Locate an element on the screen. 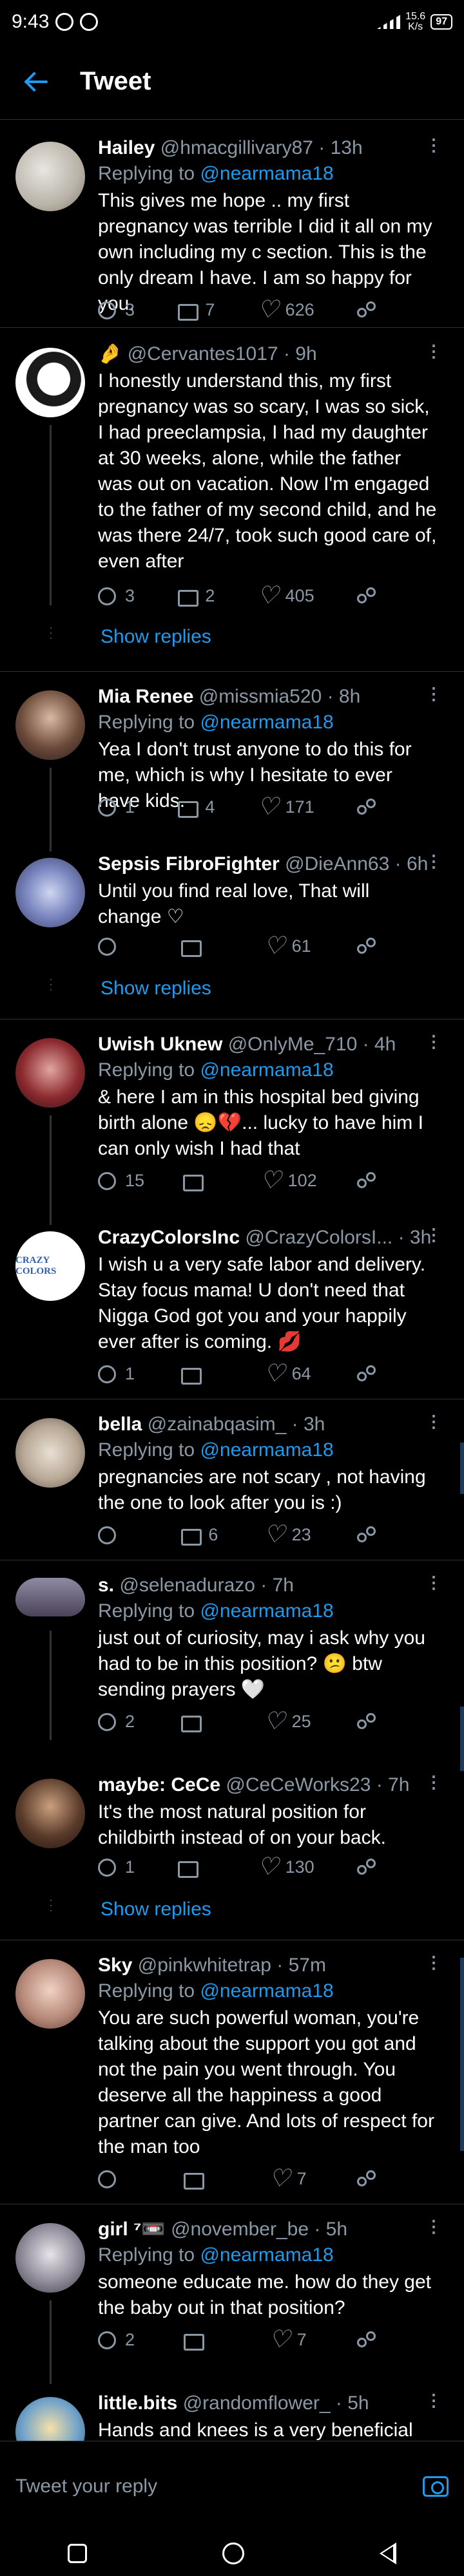 The image size is (464, 2576). retweet-icon is located at coordinates (195, 2180).